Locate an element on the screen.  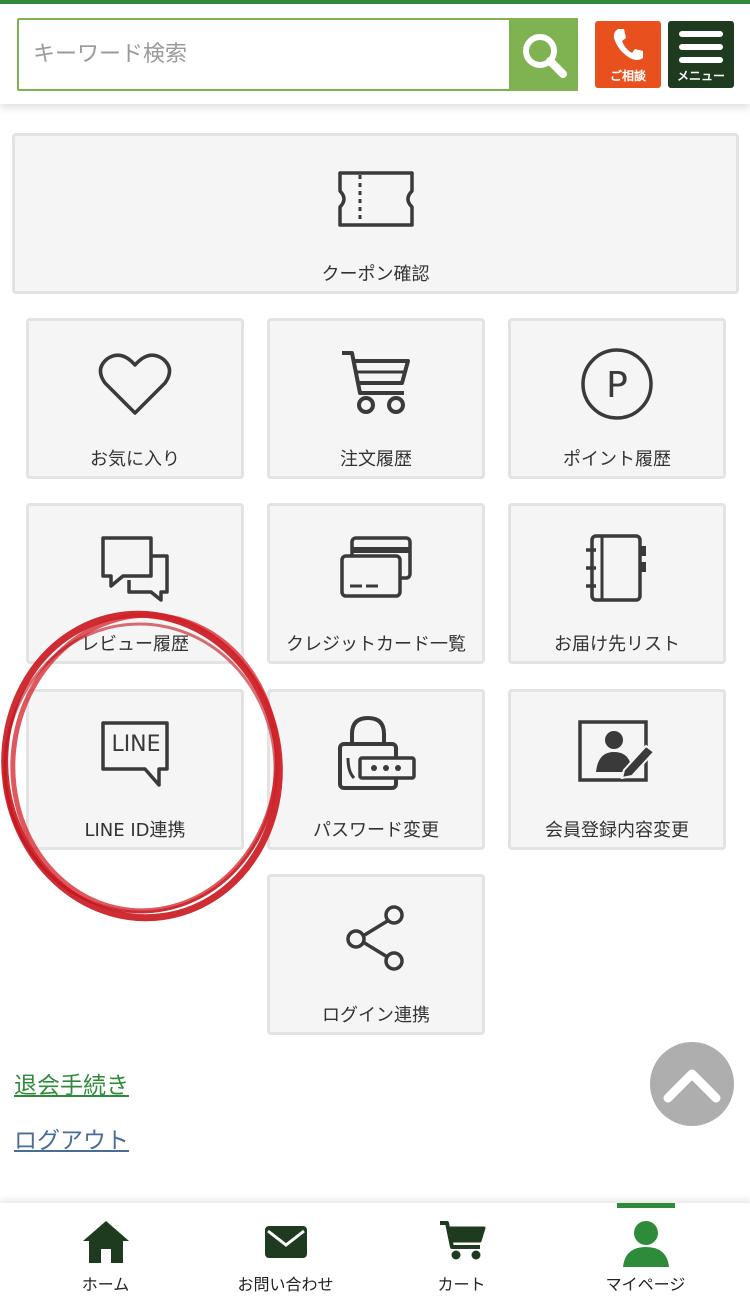
logout-link: ログアウト is located at coordinates (71, 1138).